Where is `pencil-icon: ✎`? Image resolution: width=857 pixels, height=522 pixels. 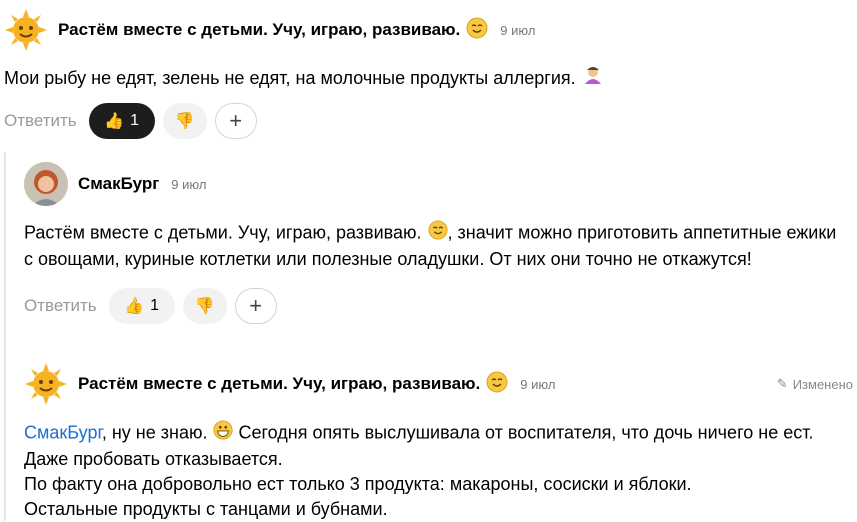
pencil-icon: ✎ is located at coordinates (782, 383).